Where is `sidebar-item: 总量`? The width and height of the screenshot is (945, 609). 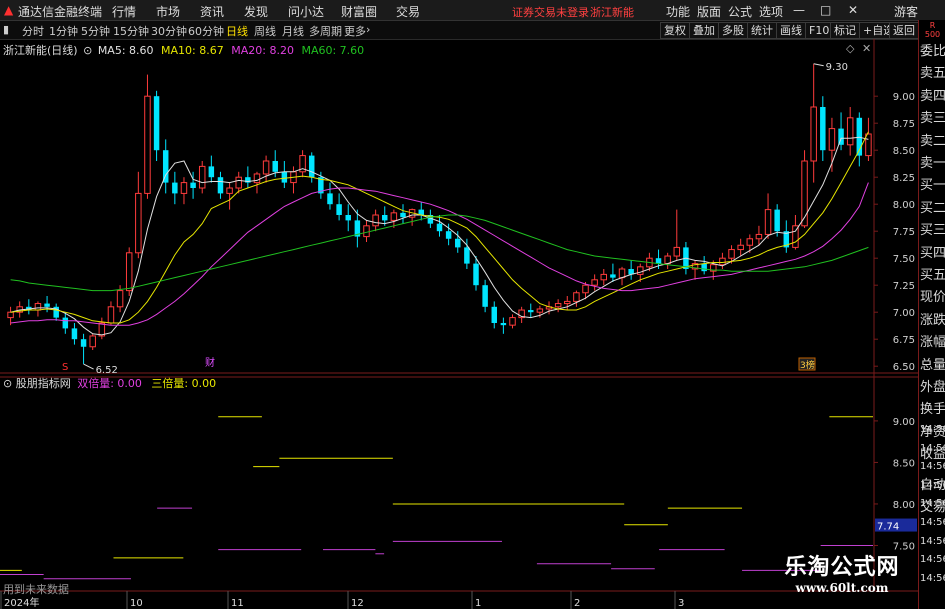
sidebar-item: 总量 is located at coordinates (932, 366).